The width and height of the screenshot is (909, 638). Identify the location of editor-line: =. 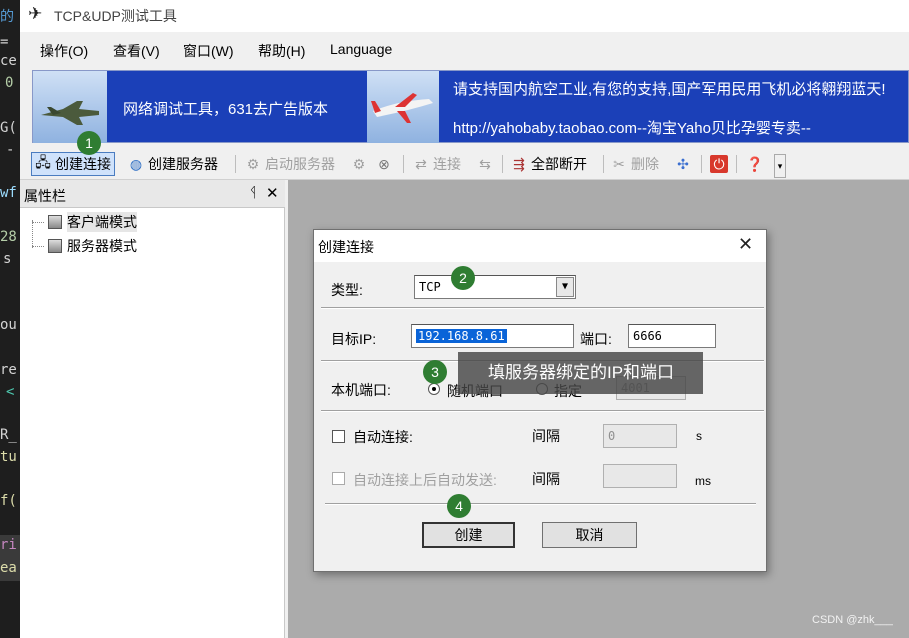
(4, 42).